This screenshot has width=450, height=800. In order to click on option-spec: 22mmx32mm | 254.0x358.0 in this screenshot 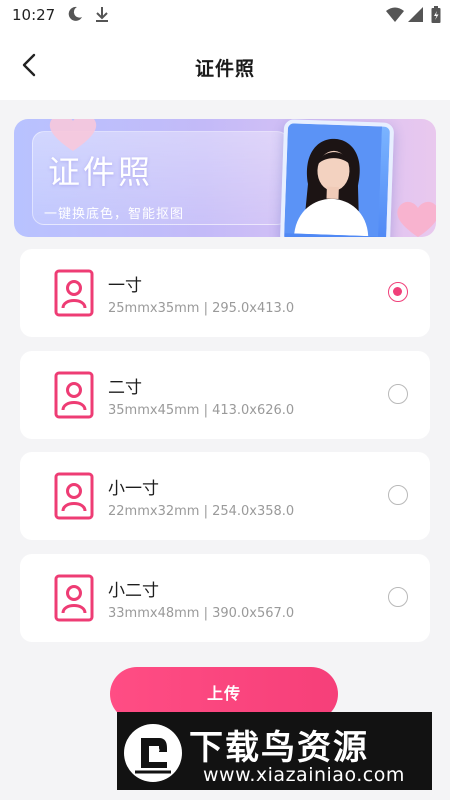, I will do `click(201, 511)`.